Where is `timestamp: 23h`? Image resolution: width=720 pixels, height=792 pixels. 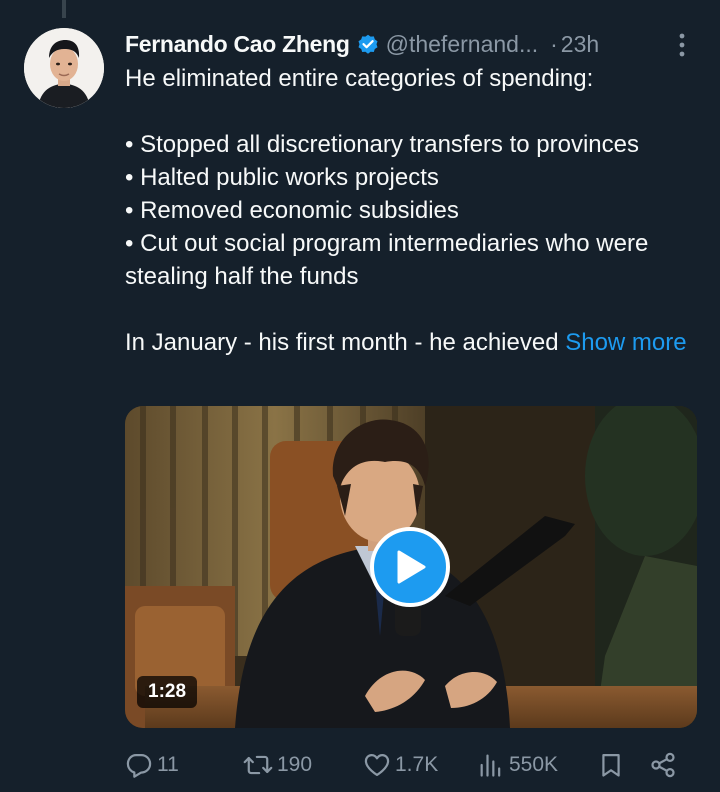 timestamp: 23h is located at coordinates (580, 44).